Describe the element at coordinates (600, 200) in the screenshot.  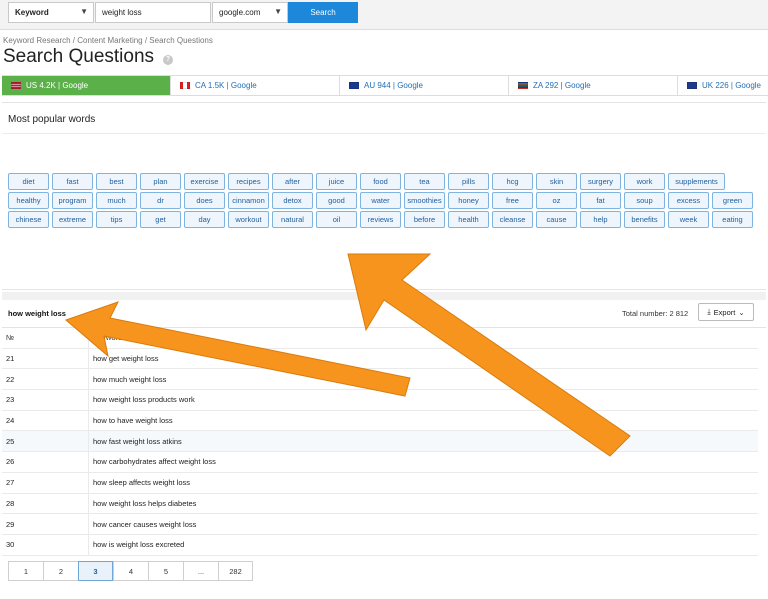
I see `word-chip: fat` at that location.